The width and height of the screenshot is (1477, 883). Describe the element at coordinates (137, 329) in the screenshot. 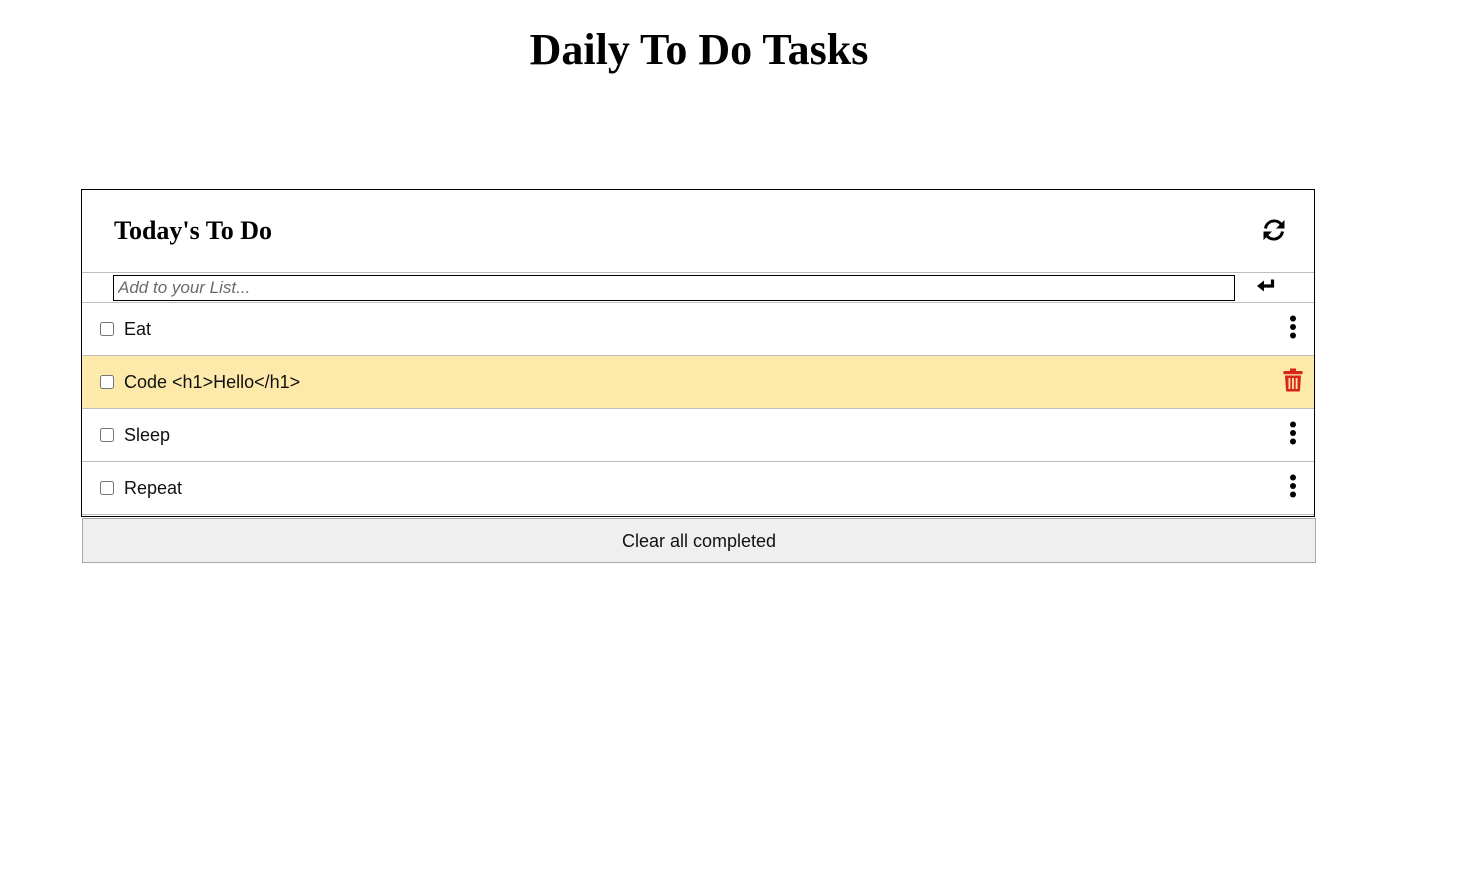

I see `todo-label: Eat` at that location.